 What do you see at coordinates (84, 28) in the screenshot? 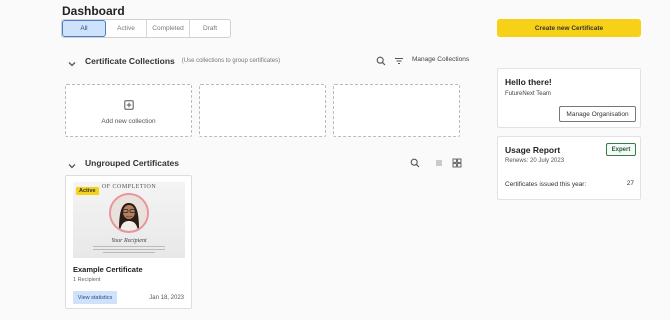
I see `tab-all: All` at bounding box center [84, 28].